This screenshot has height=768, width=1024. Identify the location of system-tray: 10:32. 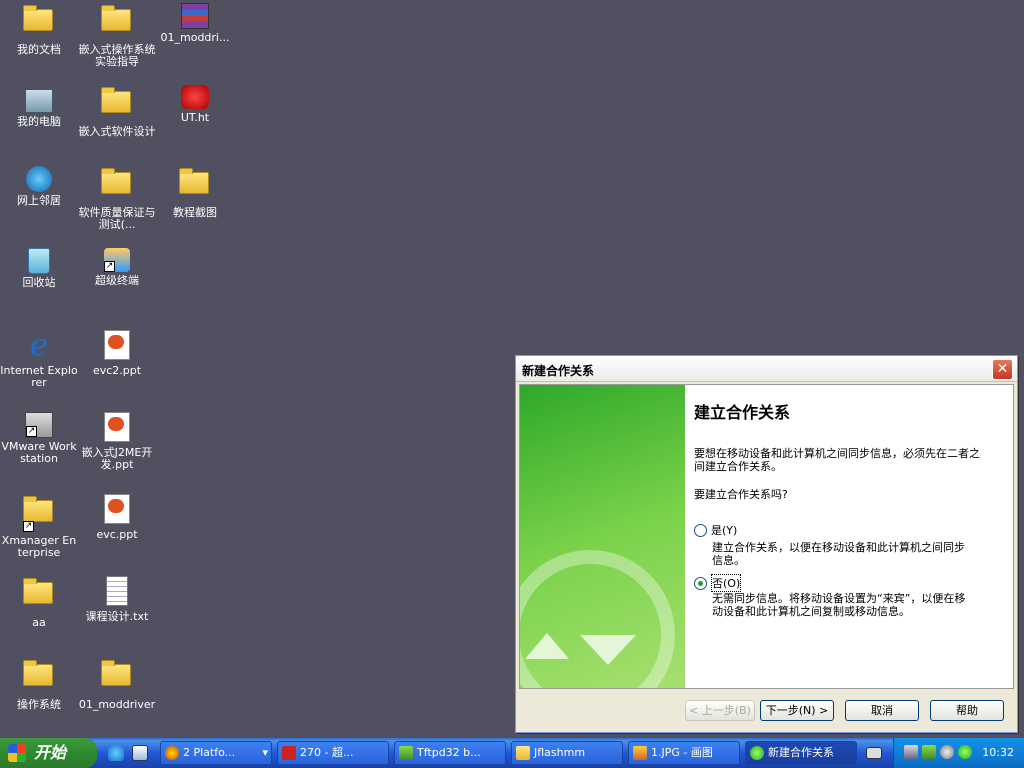
(958, 753).